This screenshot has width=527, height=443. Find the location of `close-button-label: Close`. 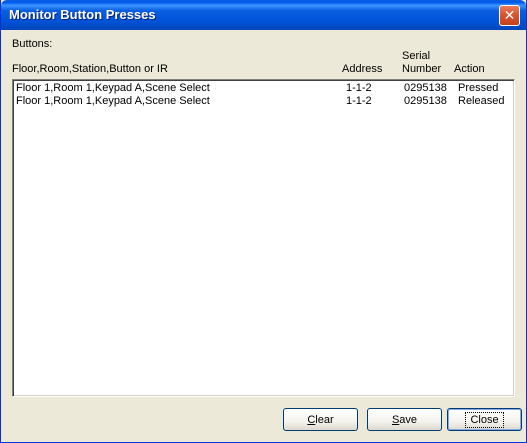

close-button-label: Close is located at coordinates (484, 419).